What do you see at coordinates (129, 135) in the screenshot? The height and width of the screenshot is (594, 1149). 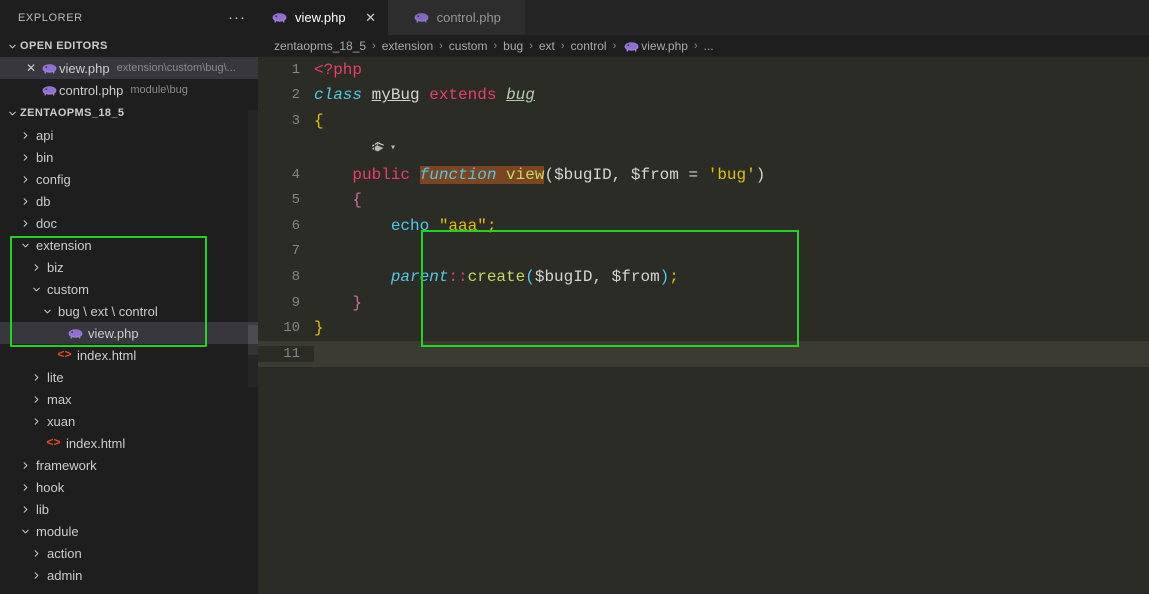 I see `tree-item-api: api` at bounding box center [129, 135].